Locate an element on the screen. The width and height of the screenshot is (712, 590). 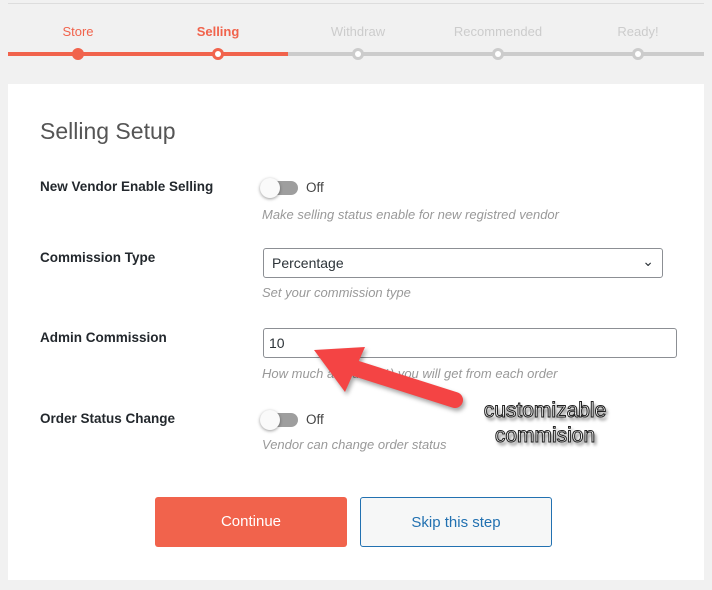
annotation-arrow-icon is located at coordinates (388, 377).